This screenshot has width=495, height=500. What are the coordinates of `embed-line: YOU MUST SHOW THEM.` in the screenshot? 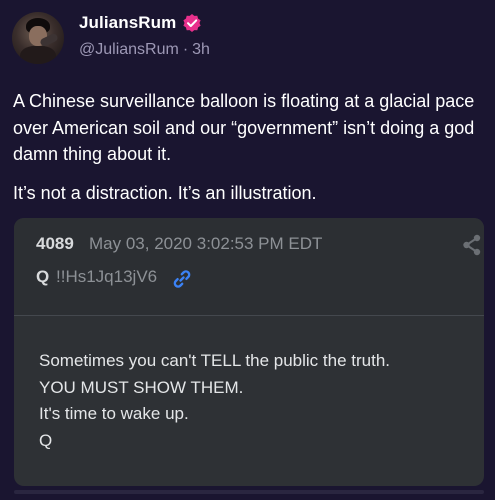 It's located at (141, 387).